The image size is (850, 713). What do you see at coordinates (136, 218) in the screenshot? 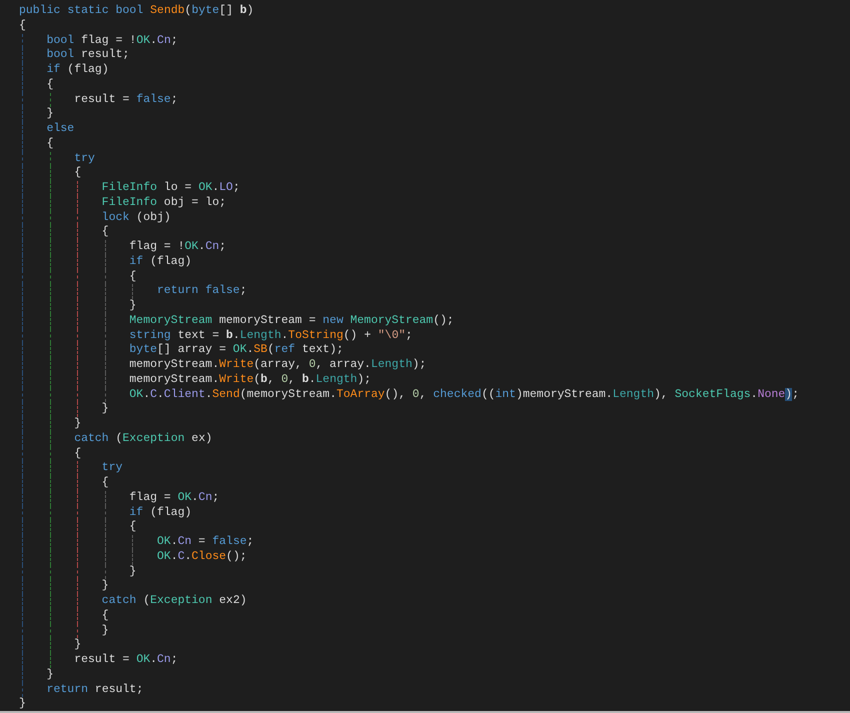
I see `code-line: lock (obj)` at bounding box center [136, 218].